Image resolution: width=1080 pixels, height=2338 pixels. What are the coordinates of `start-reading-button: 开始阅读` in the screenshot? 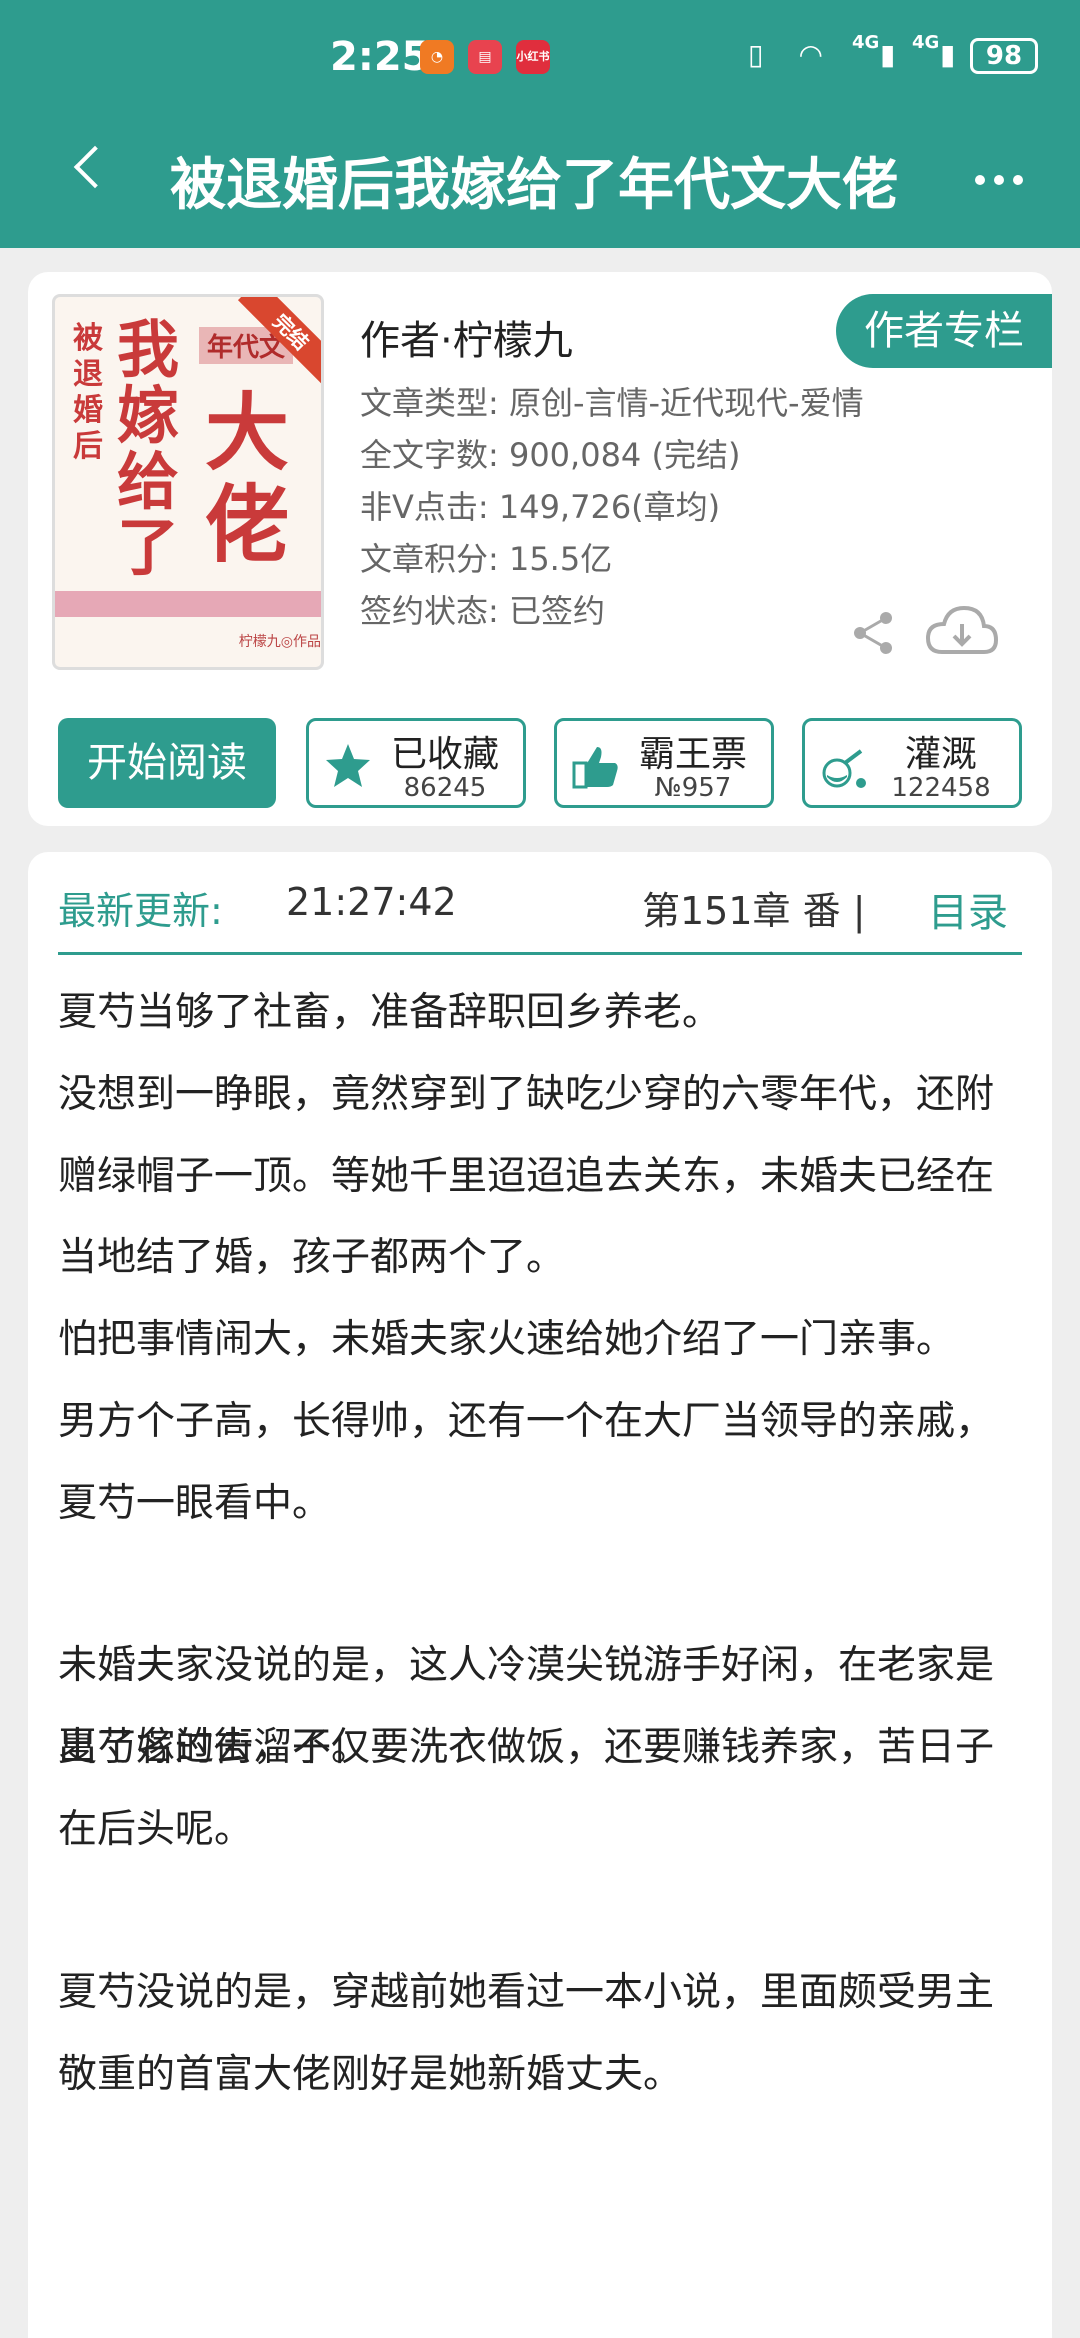 It's located at (167, 763).